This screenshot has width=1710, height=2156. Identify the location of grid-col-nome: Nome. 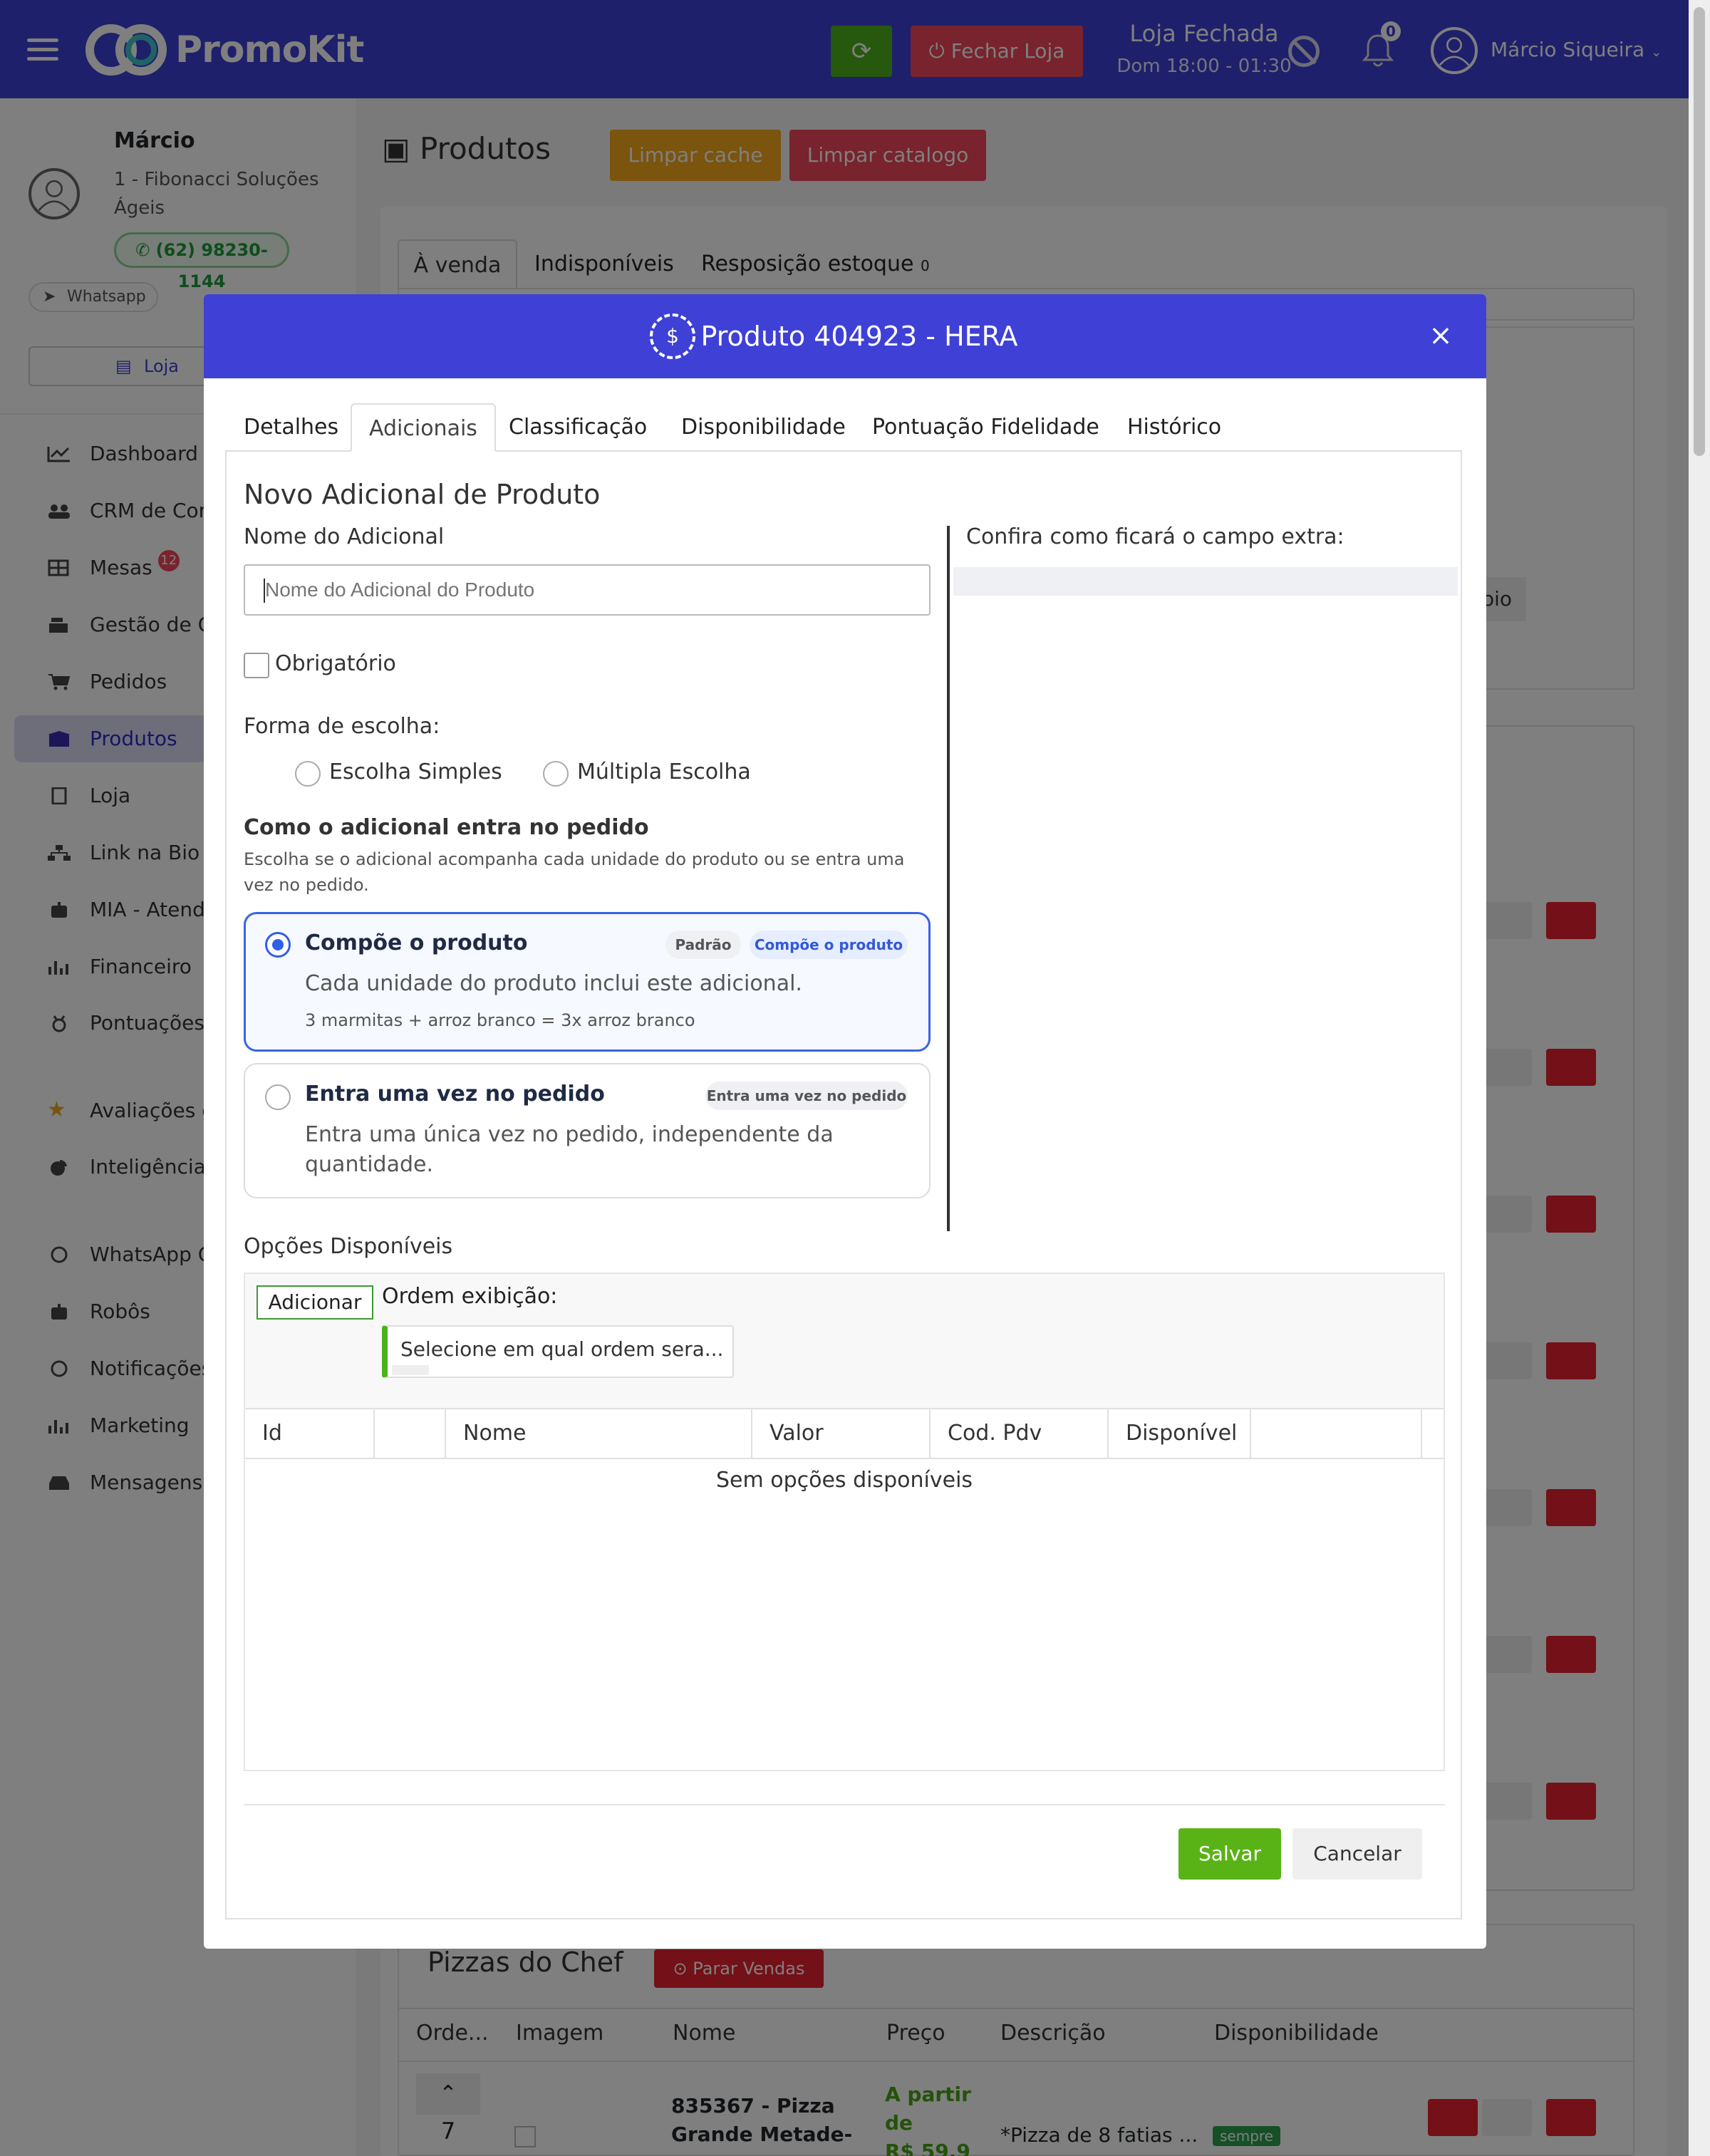
(599, 1433).